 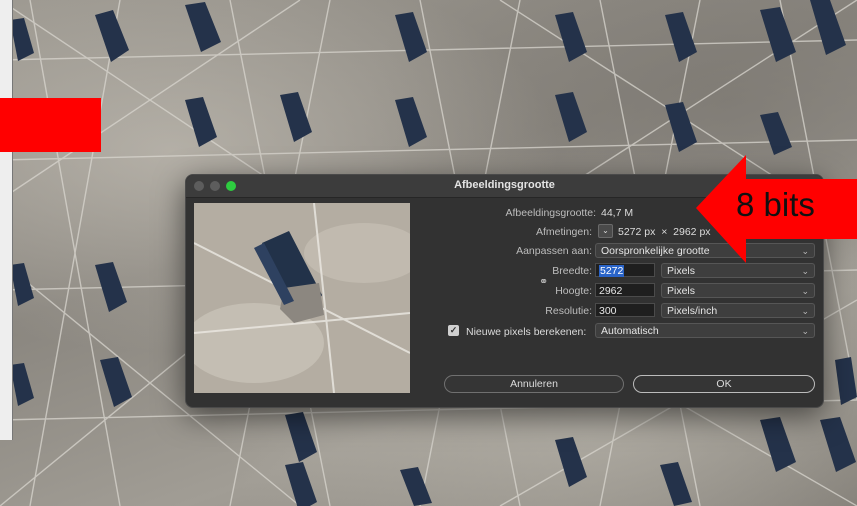 What do you see at coordinates (692, 311) in the screenshot?
I see `resolution-unit-value: Pixels/inch` at bounding box center [692, 311].